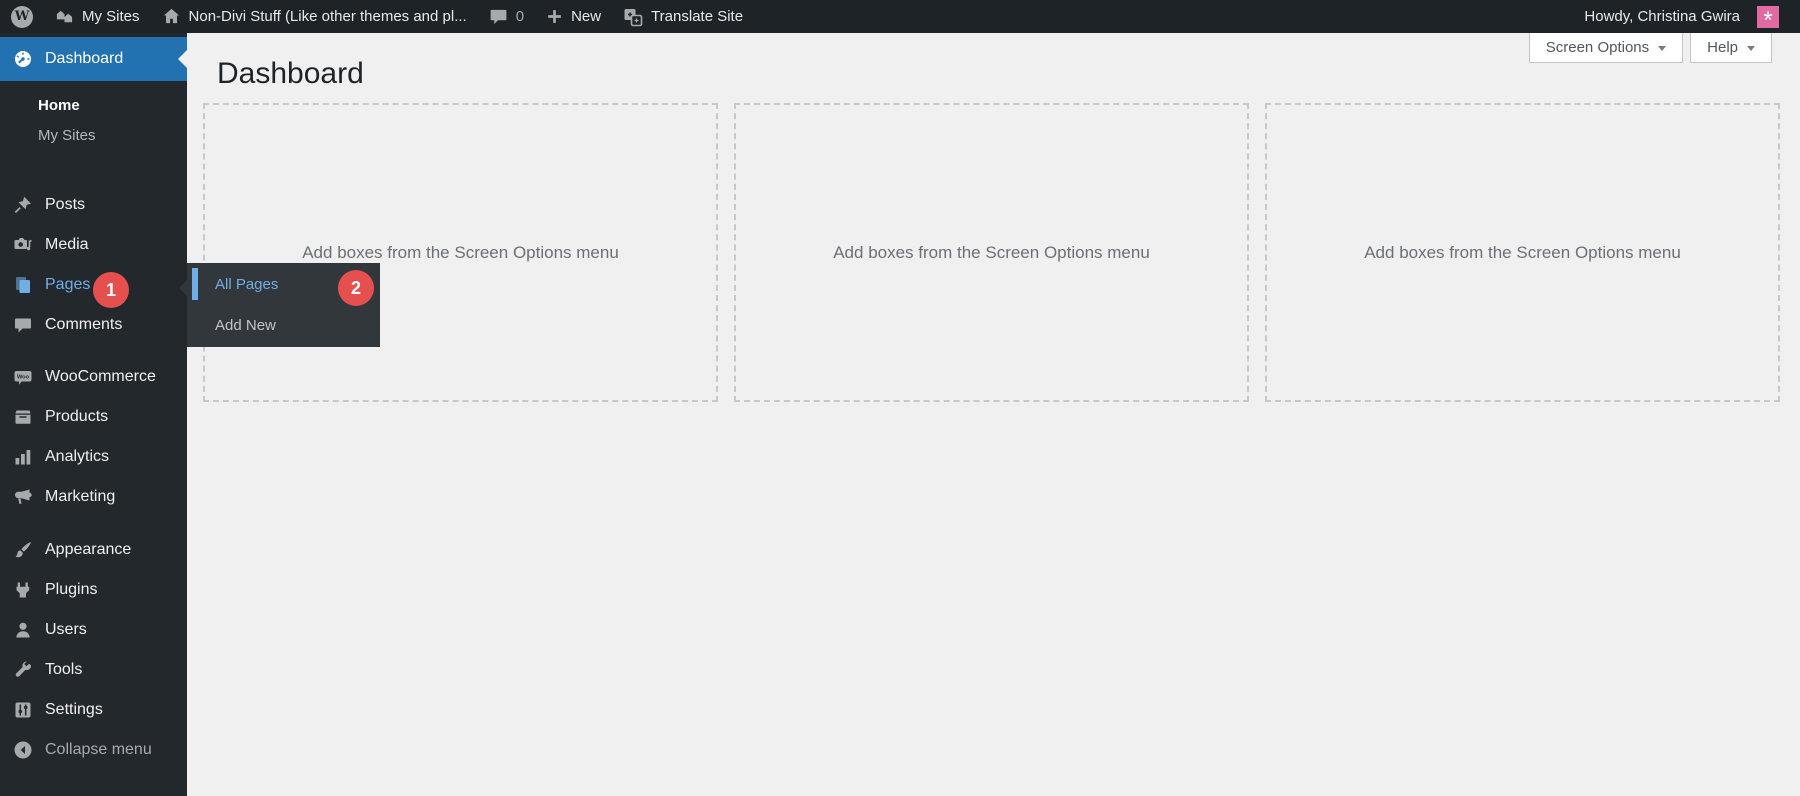 The width and height of the screenshot is (1800, 796). I want to click on new-content-menu: New, so click(573, 16).